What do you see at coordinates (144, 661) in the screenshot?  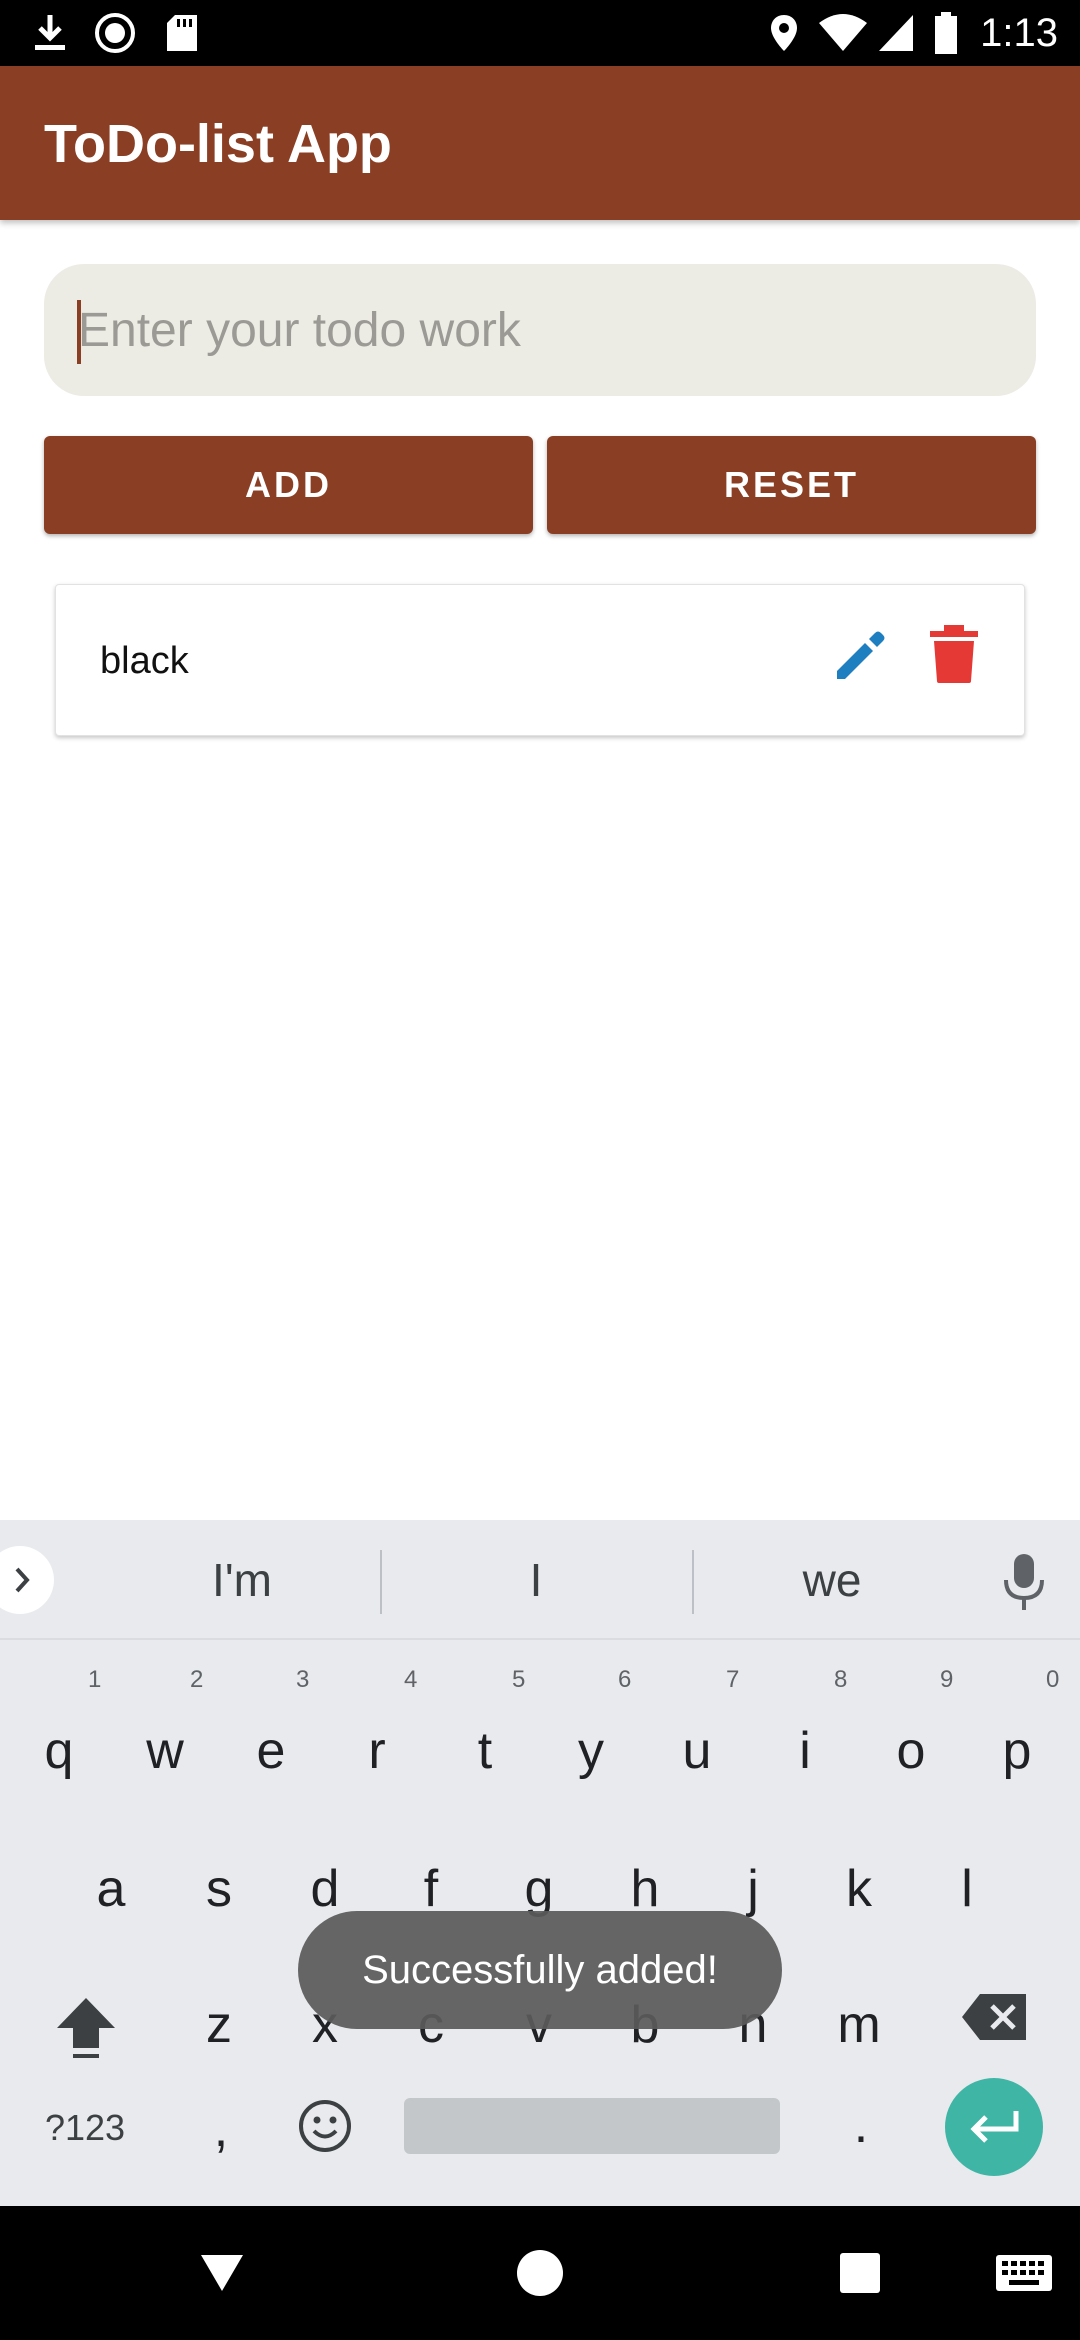 I see `todo-item-text: black` at bounding box center [144, 661].